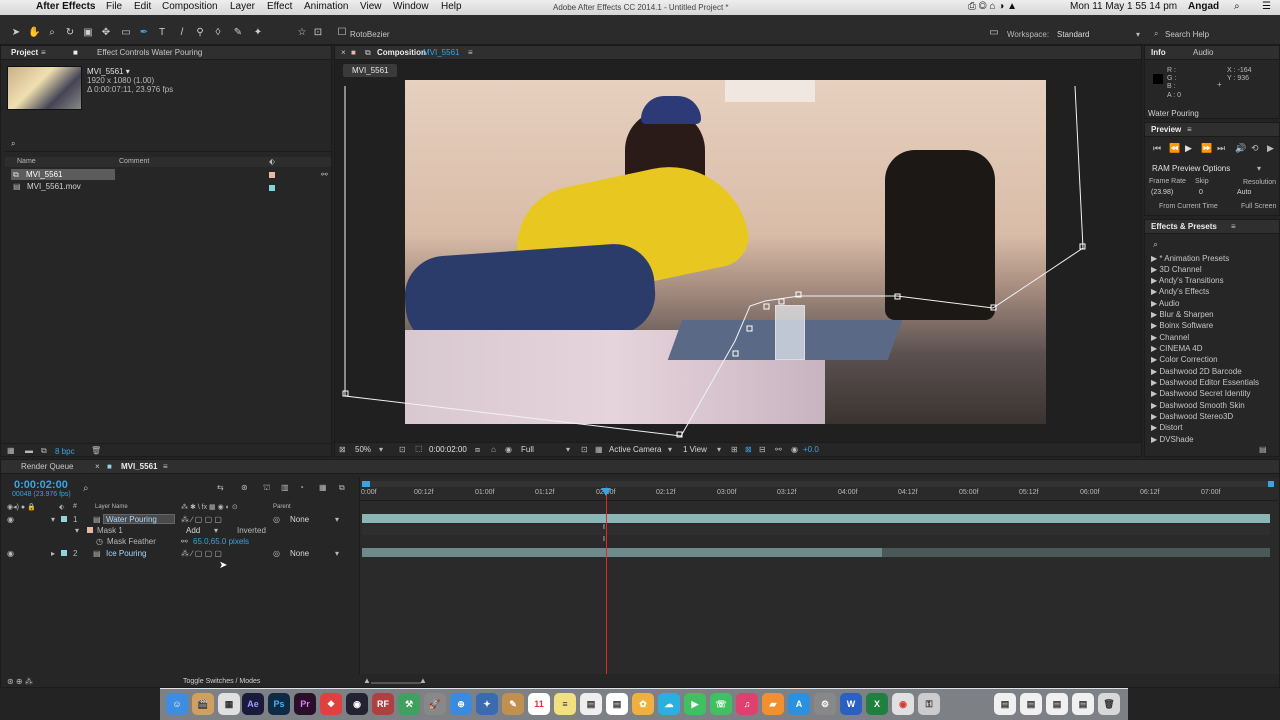 Image resolution: width=1280 pixels, height=720 pixels. Describe the element at coordinates (877, 704) in the screenshot. I see `excel-icon: X` at that location.